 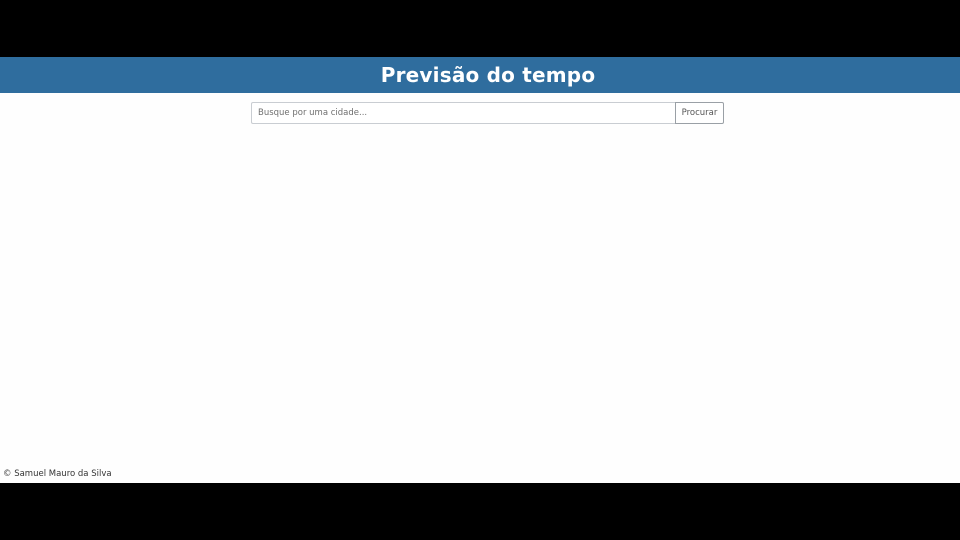 What do you see at coordinates (57, 474) in the screenshot?
I see `copyright-footer: © Samuel Mauro da Silva` at bounding box center [57, 474].